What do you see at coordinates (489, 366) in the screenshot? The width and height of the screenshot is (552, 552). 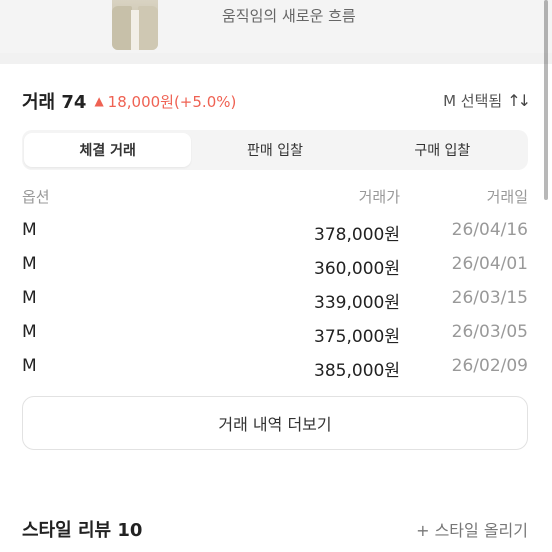 I see `row-date: 26/02/09` at bounding box center [489, 366].